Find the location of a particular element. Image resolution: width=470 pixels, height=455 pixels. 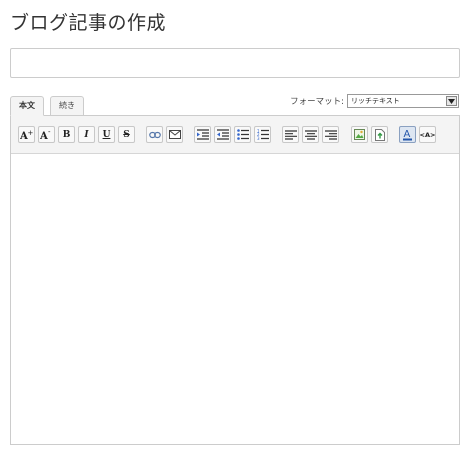

text-color-icon: A is located at coordinates (407, 134).